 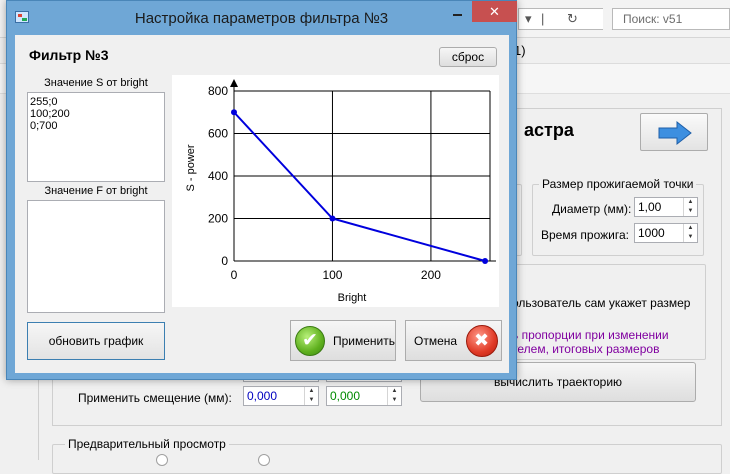 What do you see at coordinates (96, 137) in the screenshot?
I see `s-values-textbox: 255;0 100;200 0;700` at bounding box center [96, 137].